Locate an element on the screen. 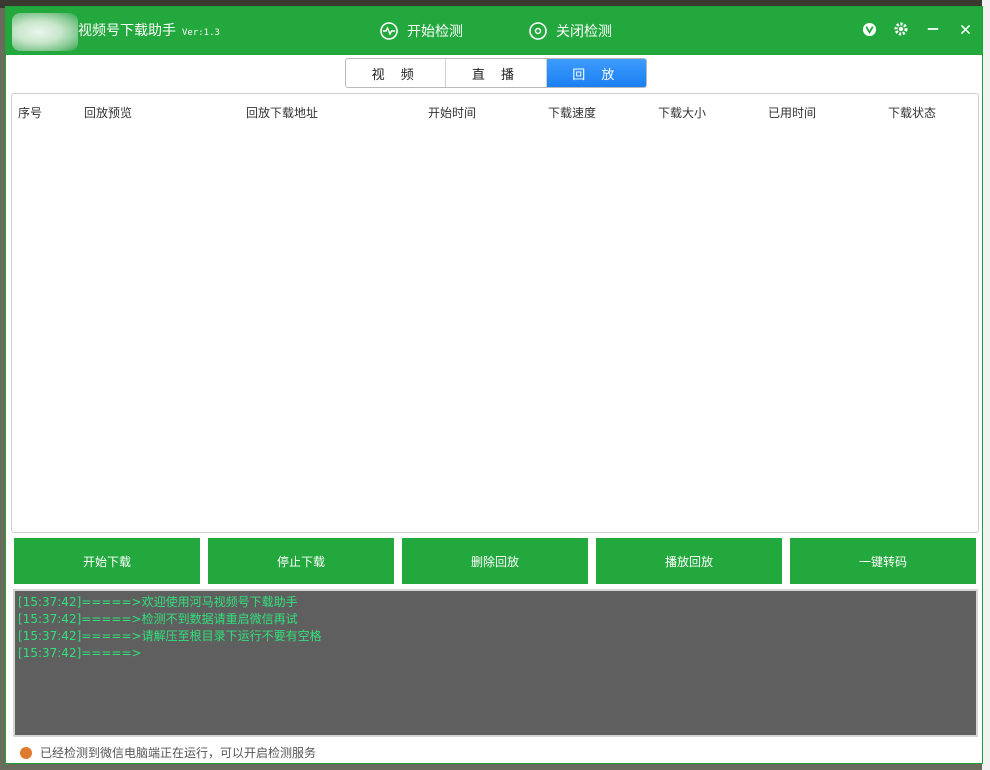  stop-detect-button: 关闭检测 is located at coordinates (570, 31).